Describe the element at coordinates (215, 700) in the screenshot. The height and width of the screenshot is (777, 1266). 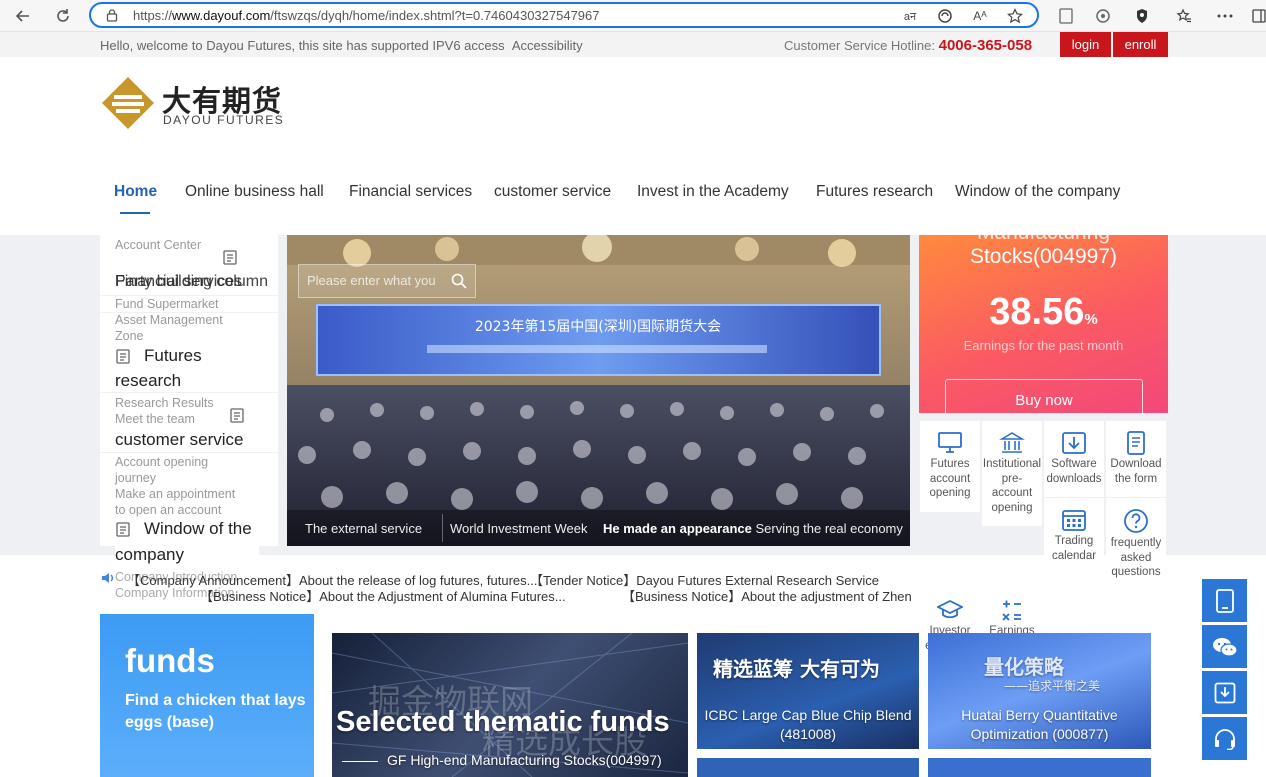
I see `funds-desc: Find a chicken that lays` at that location.